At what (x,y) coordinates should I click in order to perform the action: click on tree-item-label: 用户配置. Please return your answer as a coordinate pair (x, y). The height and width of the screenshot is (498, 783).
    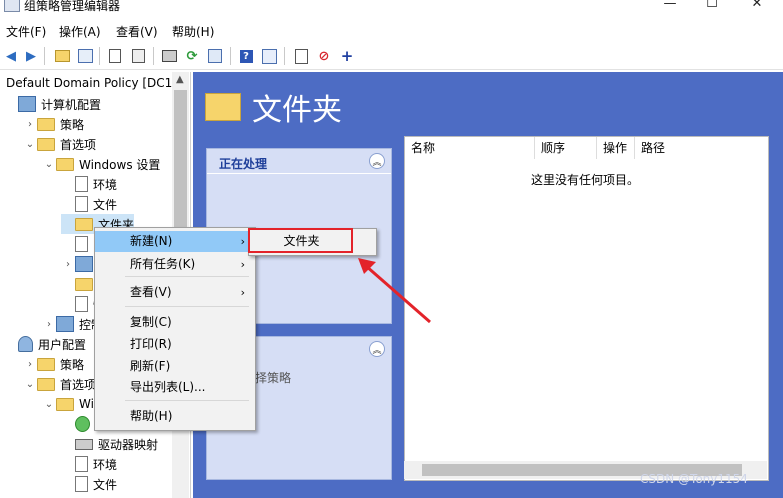
    Looking at the image, I should click on (62, 344).